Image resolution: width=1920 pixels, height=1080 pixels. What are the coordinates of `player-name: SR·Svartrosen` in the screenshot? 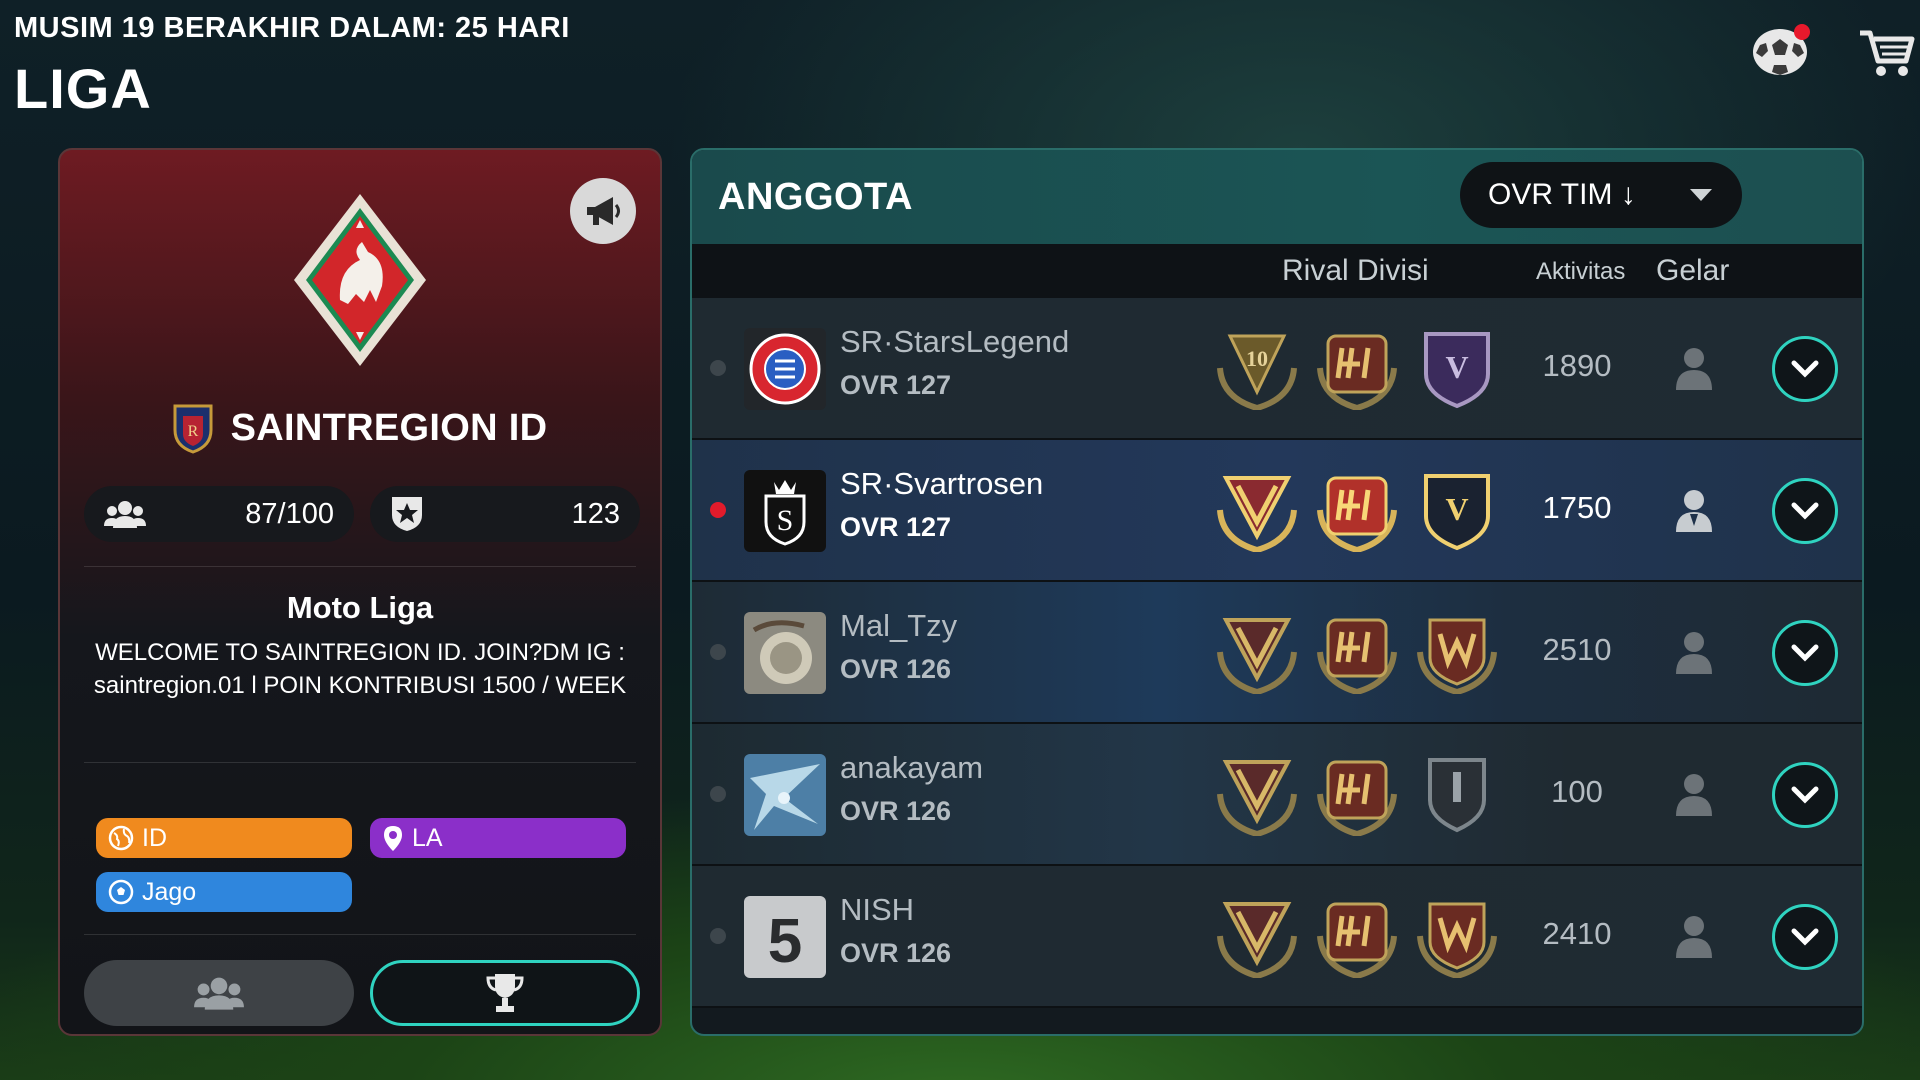 It's located at (942, 483).